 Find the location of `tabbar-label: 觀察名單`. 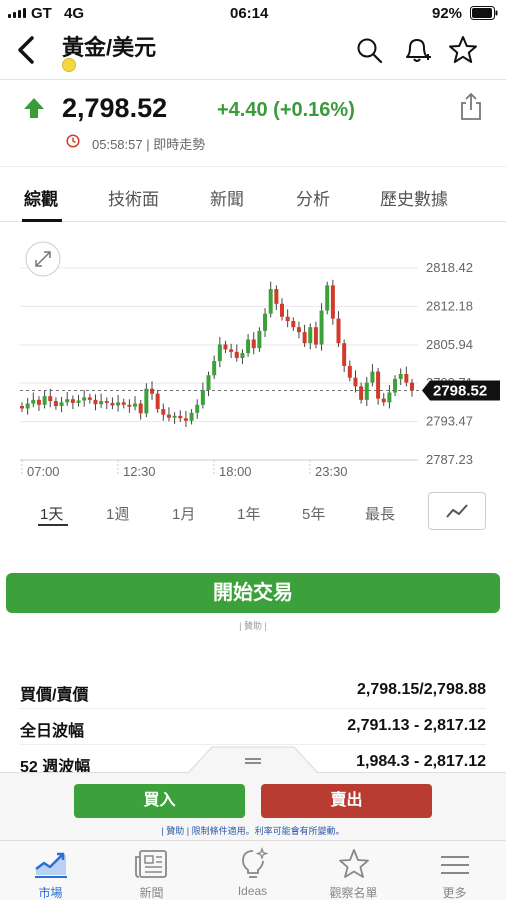

tabbar-label: 觀察名單 is located at coordinates (353, 893).